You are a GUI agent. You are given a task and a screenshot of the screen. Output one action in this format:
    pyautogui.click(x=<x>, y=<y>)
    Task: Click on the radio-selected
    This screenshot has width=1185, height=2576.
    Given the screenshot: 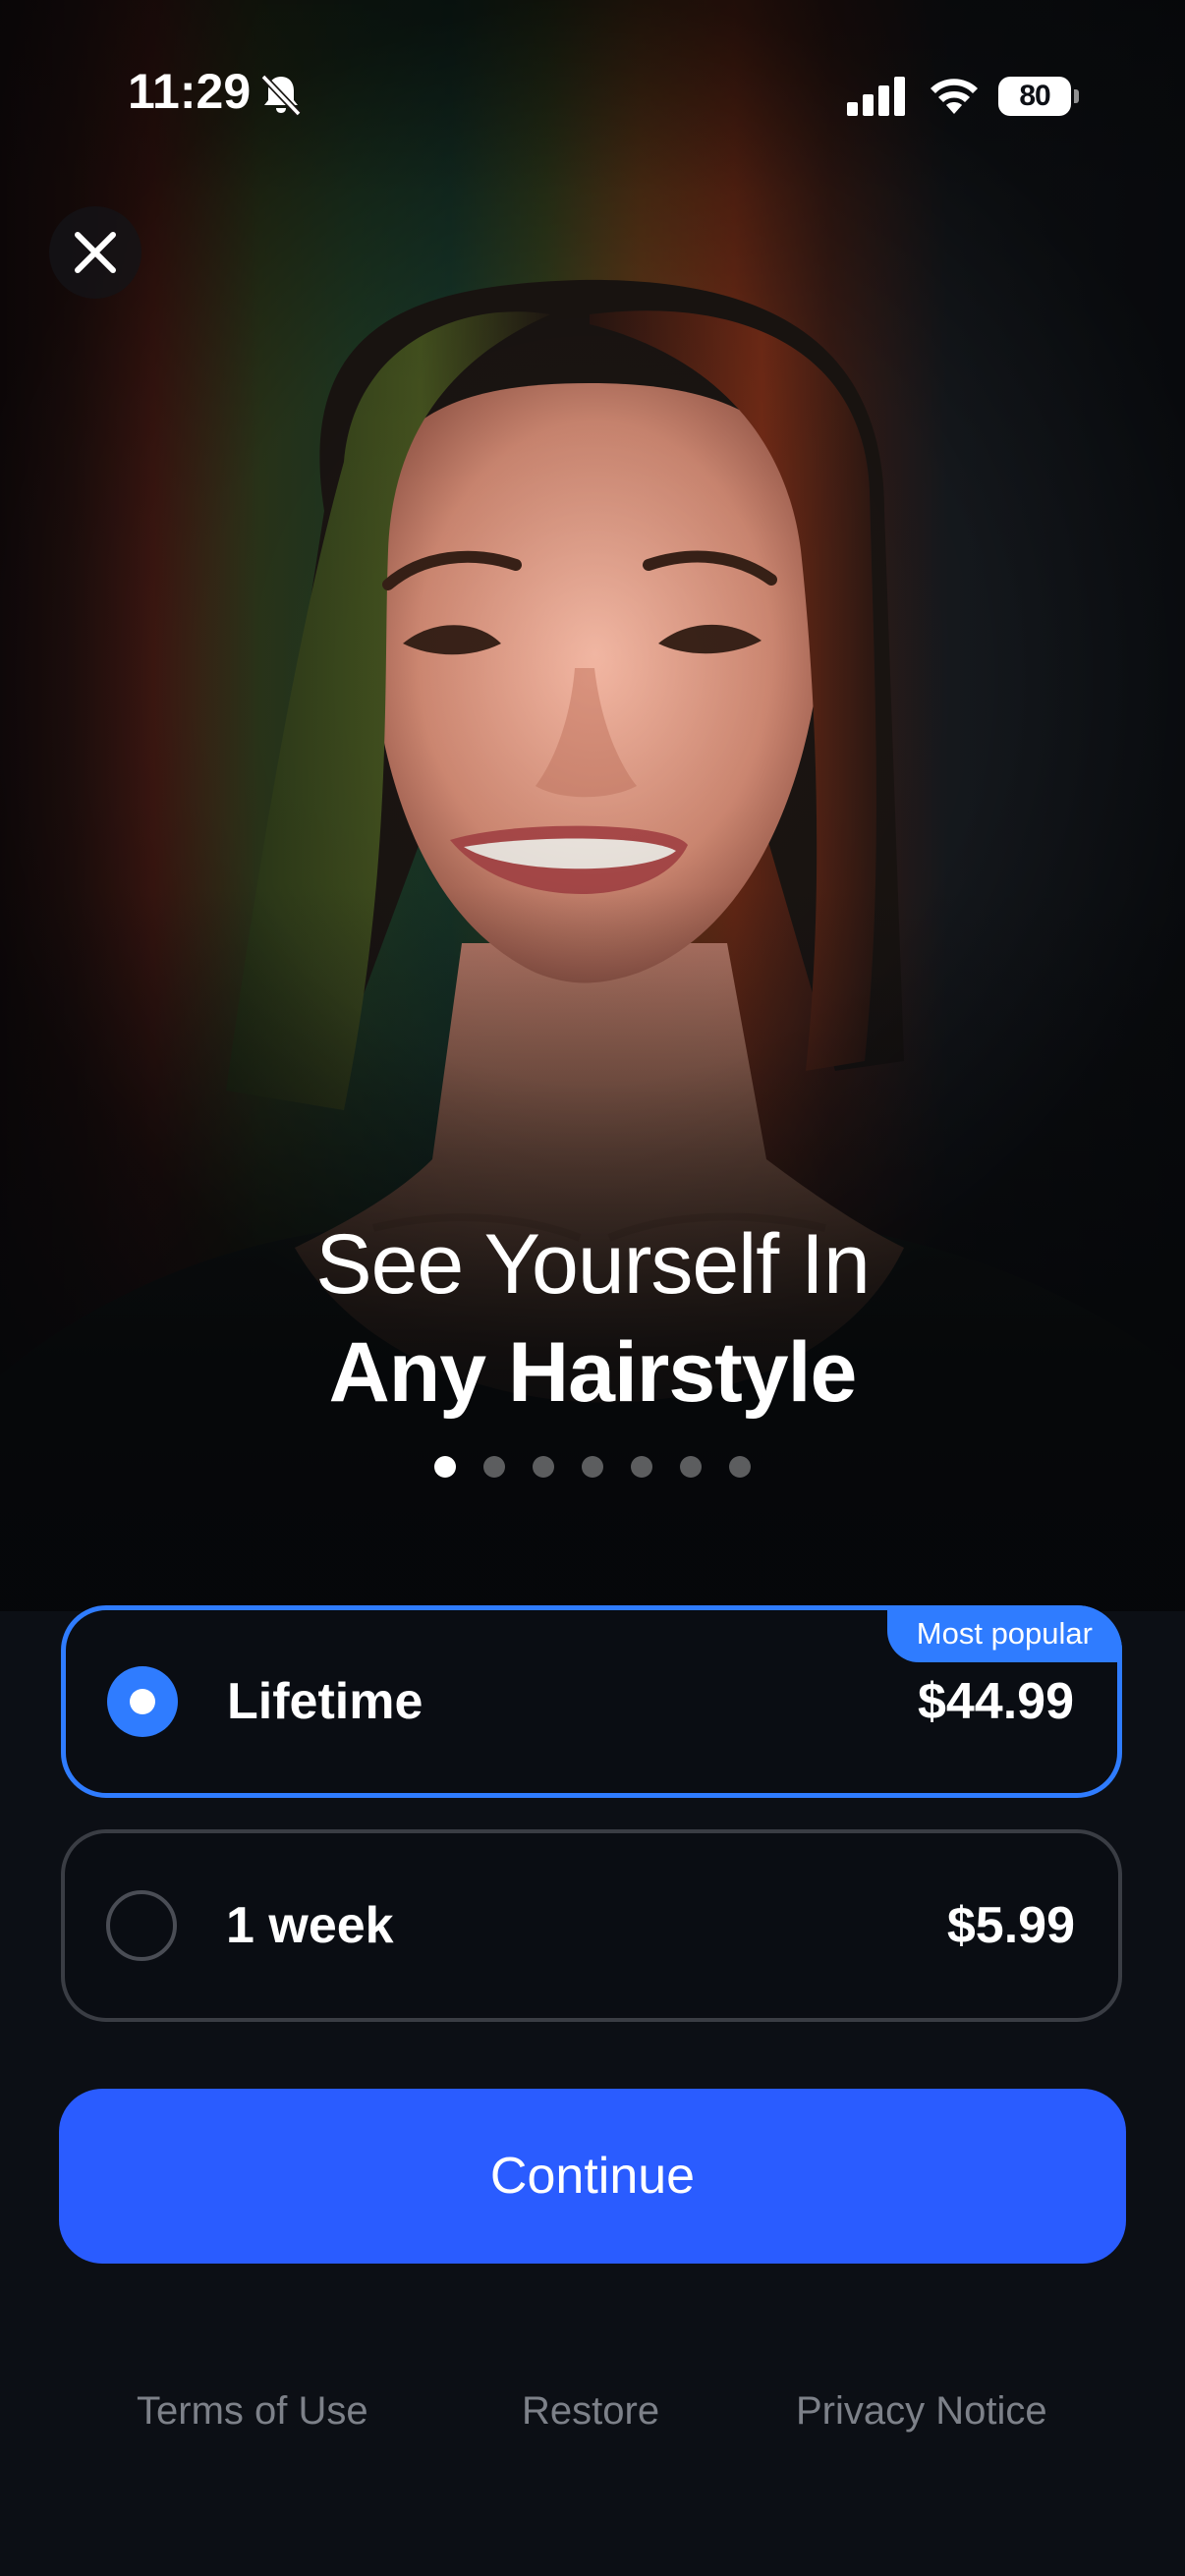 What is the action you would take?
    pyautogui.click(x=142, y=1701)
    